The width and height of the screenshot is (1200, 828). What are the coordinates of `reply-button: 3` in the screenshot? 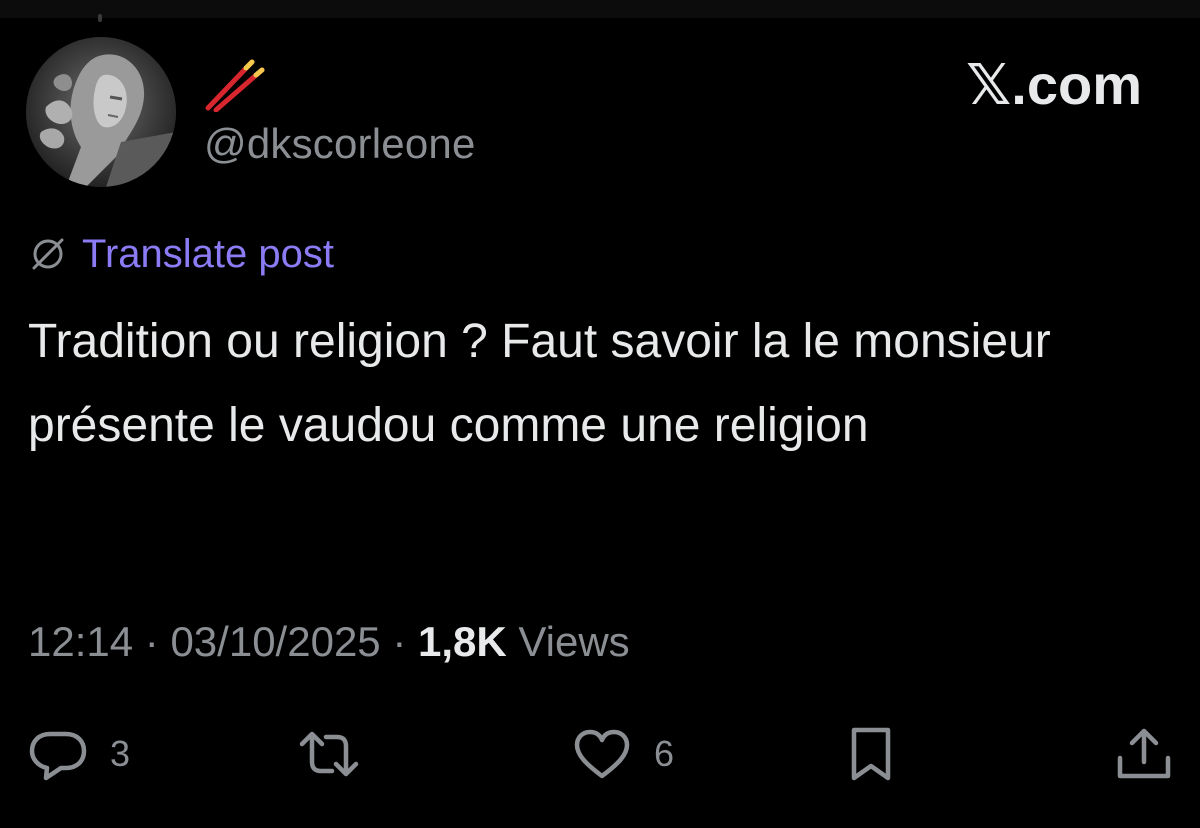 It's located at (79, 754).